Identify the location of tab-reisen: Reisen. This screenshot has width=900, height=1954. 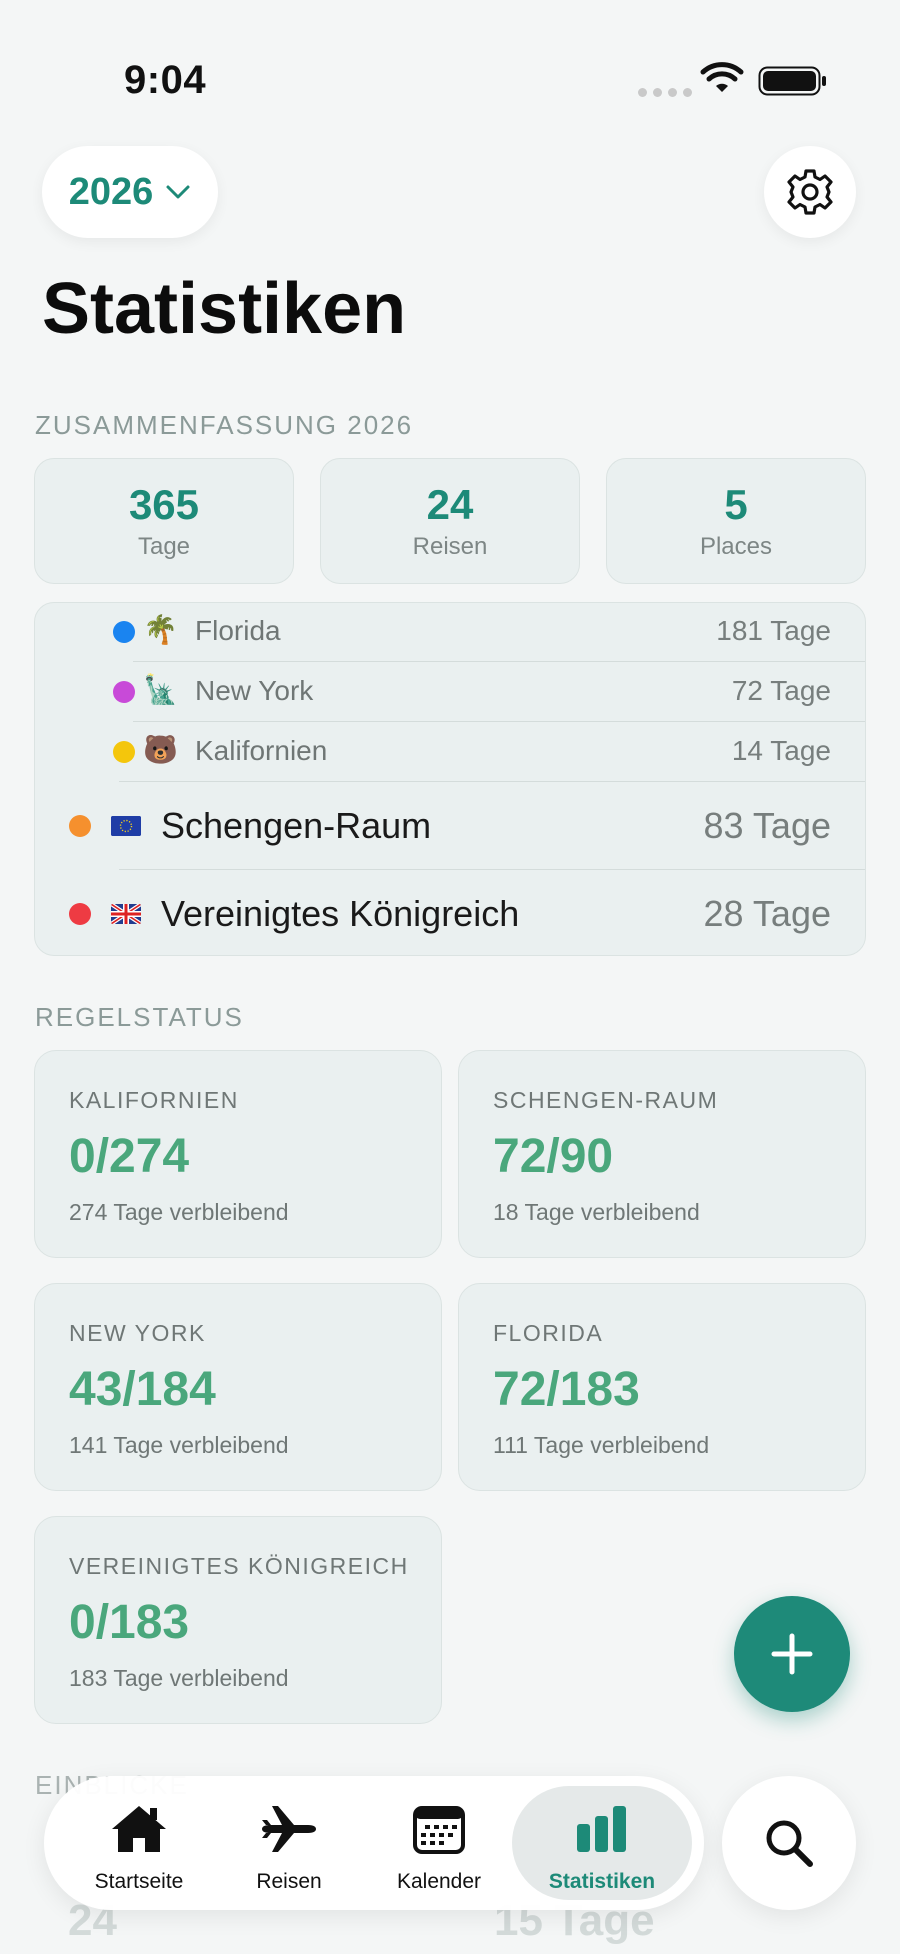
(289, 1843).